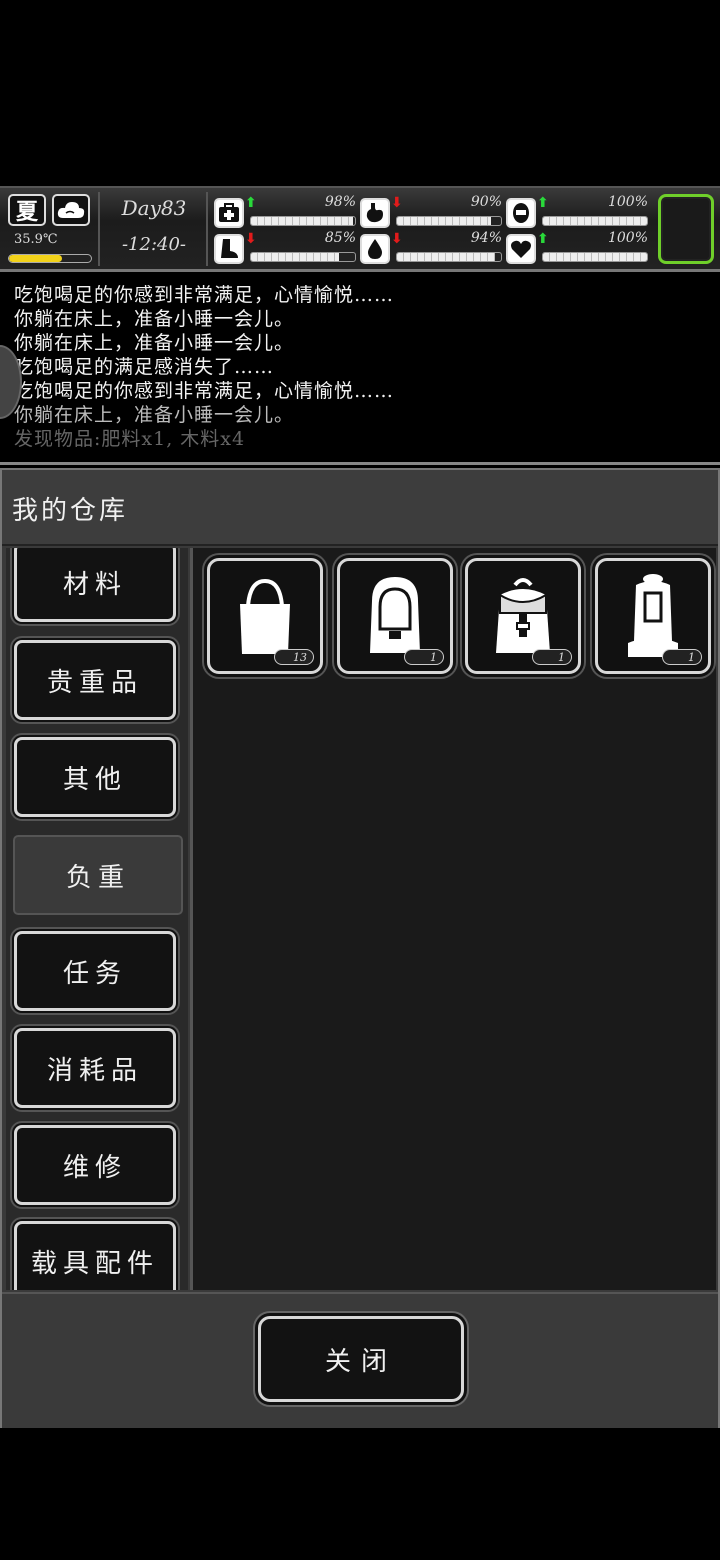 Image resolution: width=720 pixels, height=1560 pixels. What do you see at coordinates (294, 657) in the screenshot?
I see `item-count: 13` at bounding box center [294, 657].